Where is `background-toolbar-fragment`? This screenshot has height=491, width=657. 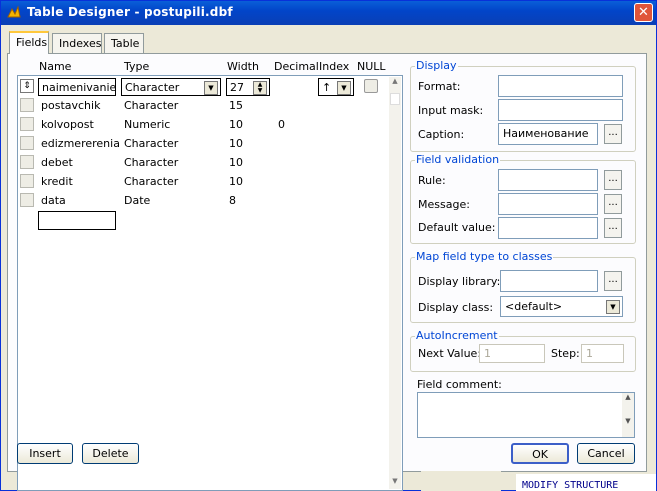
background-toolbar-fragment is located at coordinates (461, 481).